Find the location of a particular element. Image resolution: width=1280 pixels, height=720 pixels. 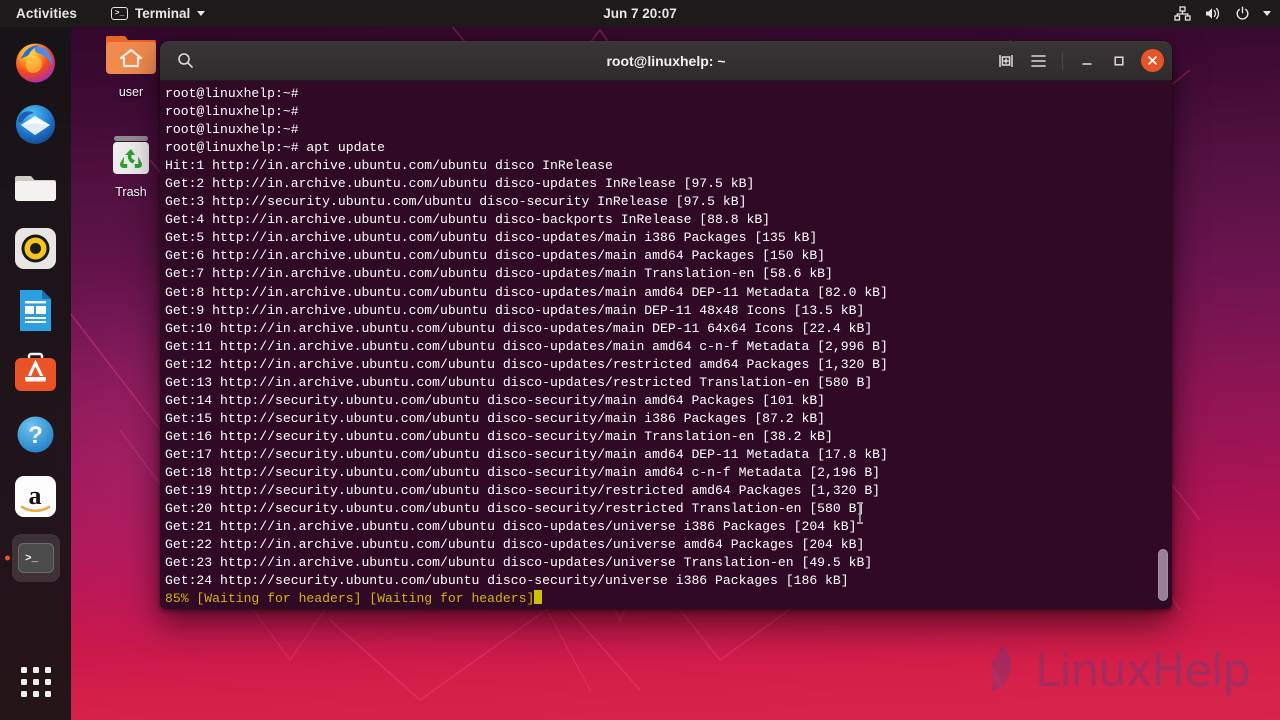

ubuntu-software-icon is located at coordinates (35, 371).